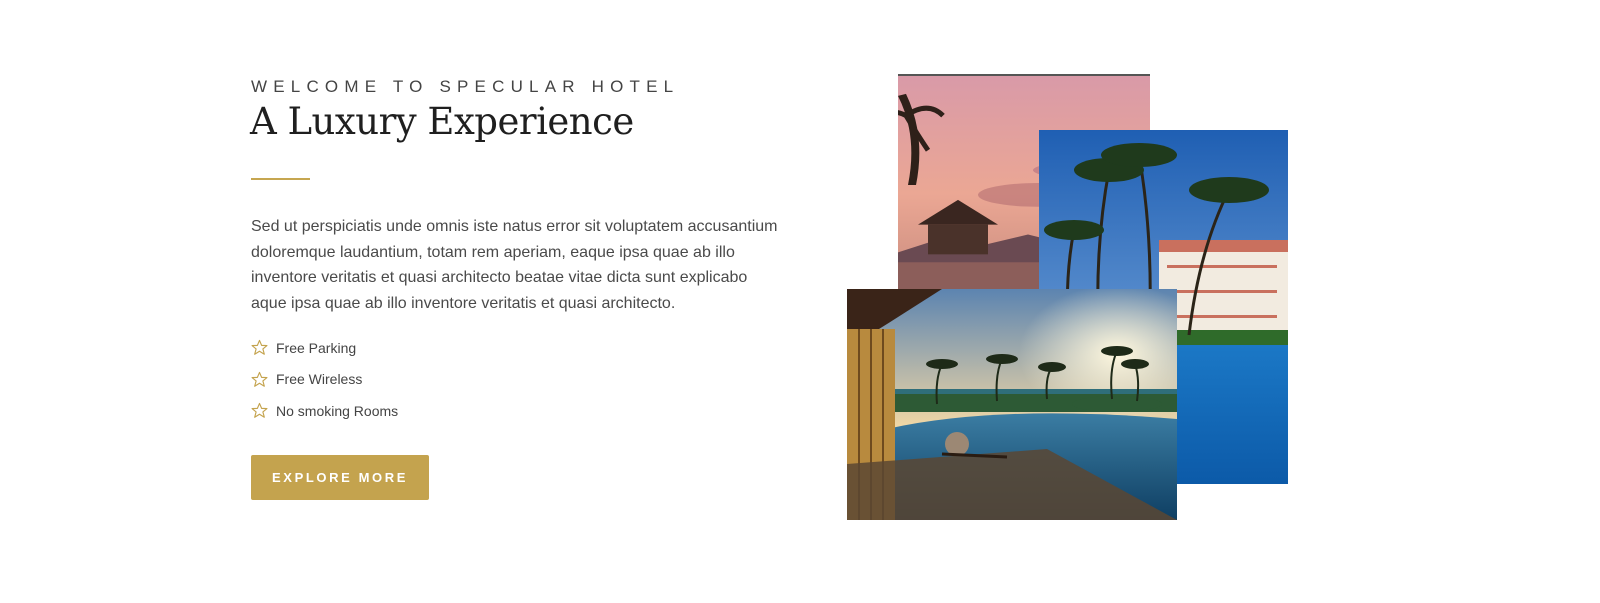 Image resolution: width=1600 pixels, height=603 pixels. Describe the element at coordinates (340, 477) in the screenshot. I see `explore-more-button: EXPLORE MORE` at that location.